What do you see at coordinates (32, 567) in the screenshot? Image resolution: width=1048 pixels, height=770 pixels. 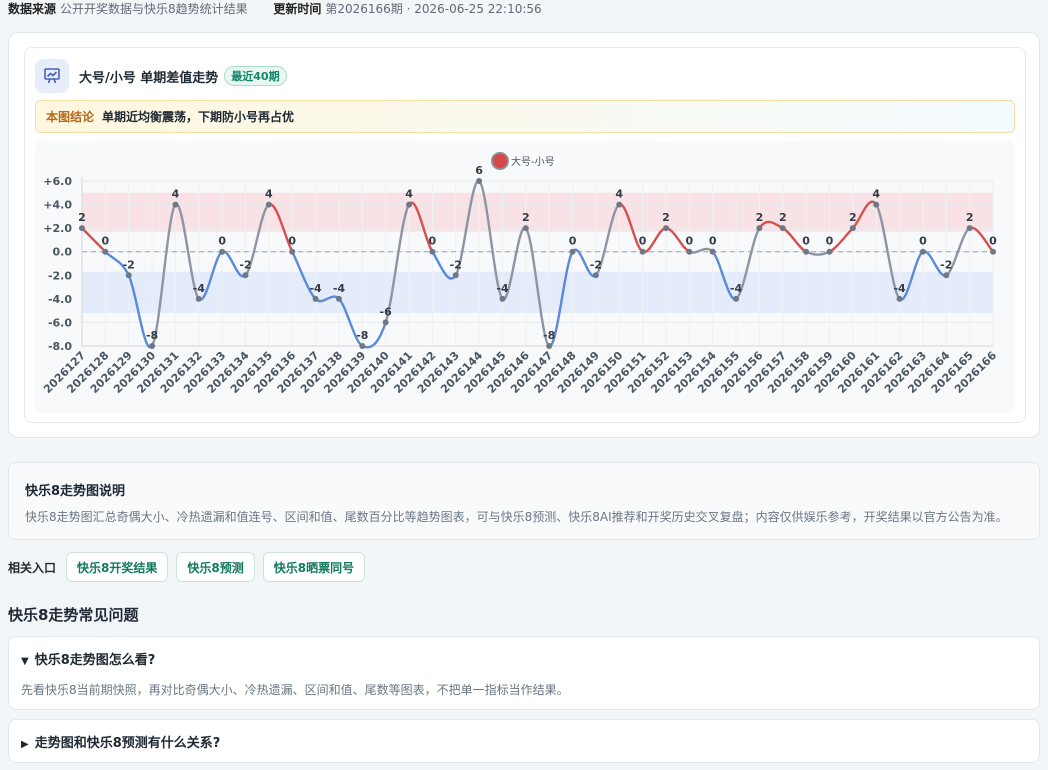 I see `related-links-label: 相关入口` at bounding box center [32, 567].